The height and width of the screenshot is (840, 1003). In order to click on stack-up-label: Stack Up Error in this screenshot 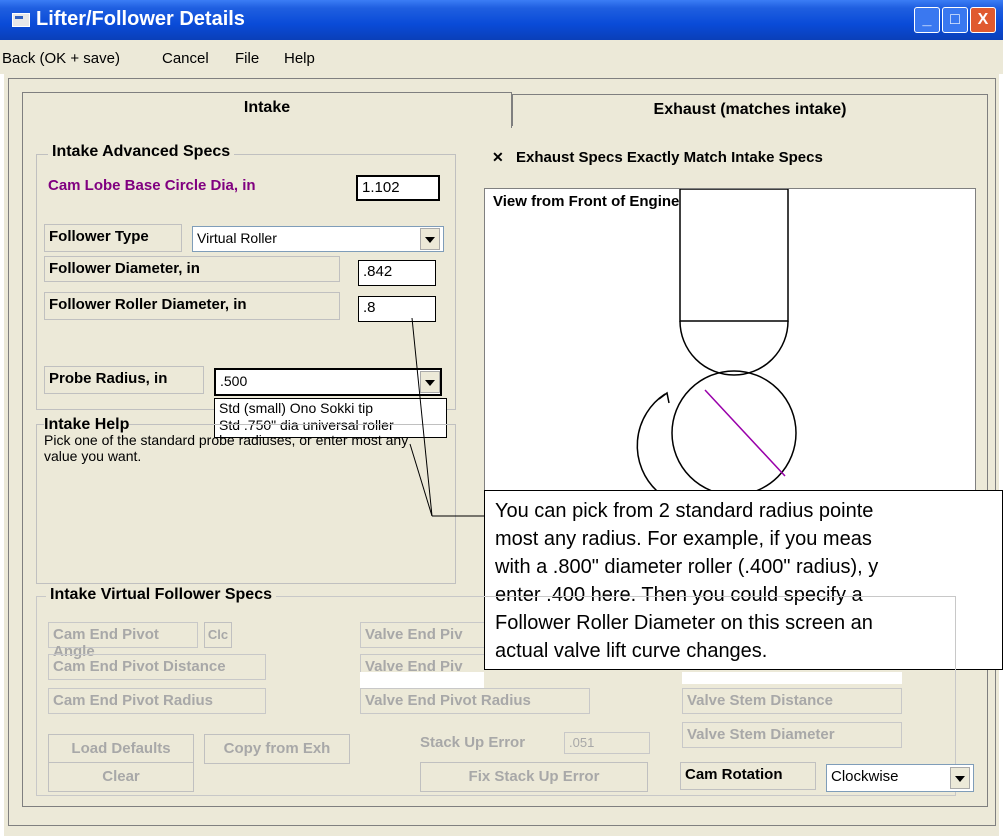, I will do `click(473, 742)`.